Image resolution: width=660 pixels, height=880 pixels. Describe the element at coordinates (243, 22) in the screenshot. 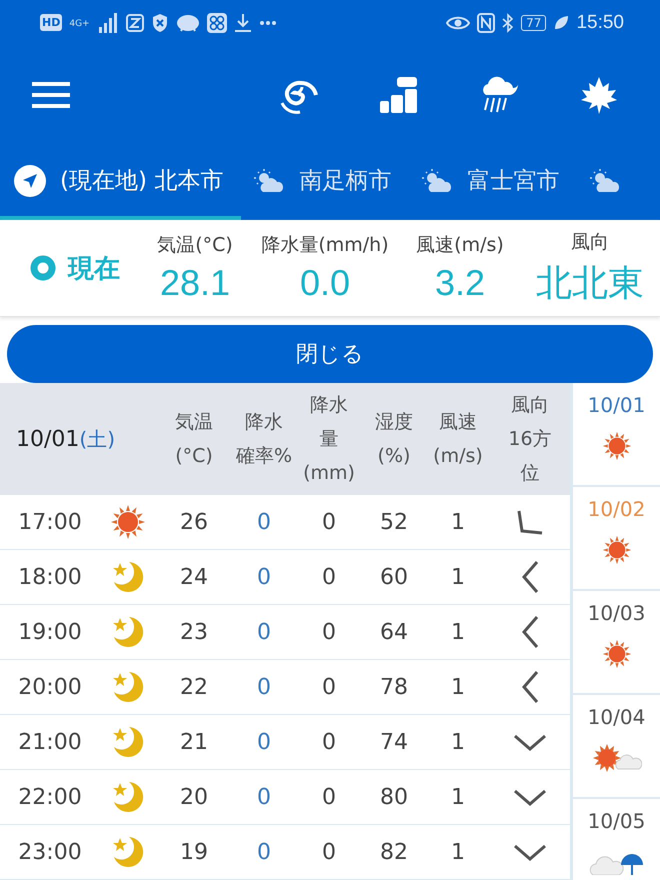

I see `download-icon` at that location.